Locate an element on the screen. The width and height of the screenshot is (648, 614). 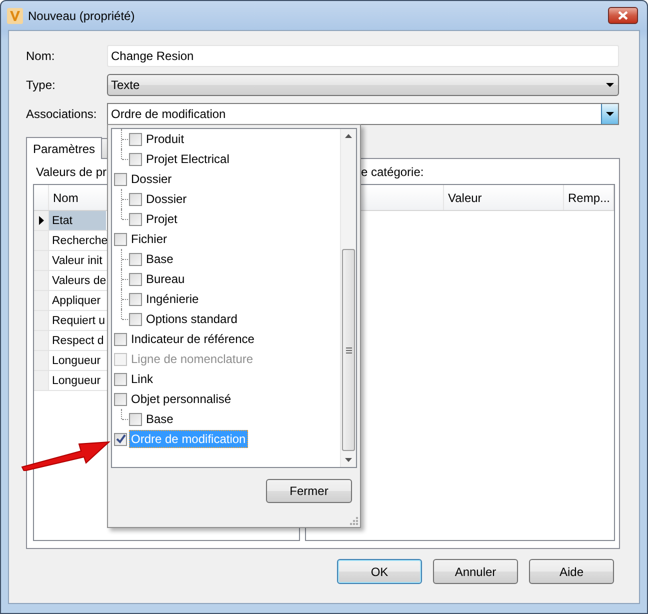
tree-item: Indicateur de référence is located at coordinates (192, 339).